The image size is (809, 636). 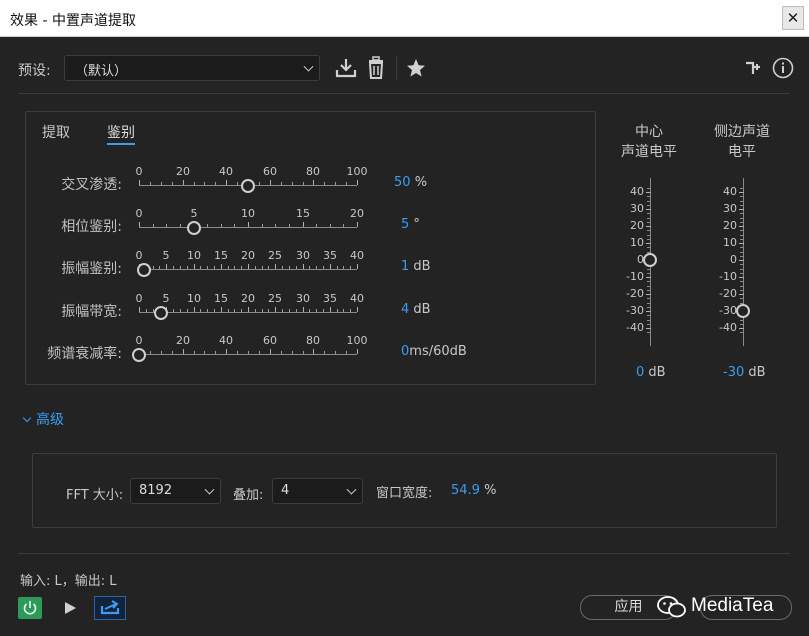 What do you see at coordinates (405, 224) in the screenshot?
I see `slider-value: 5` at bounding box center [405, 224].